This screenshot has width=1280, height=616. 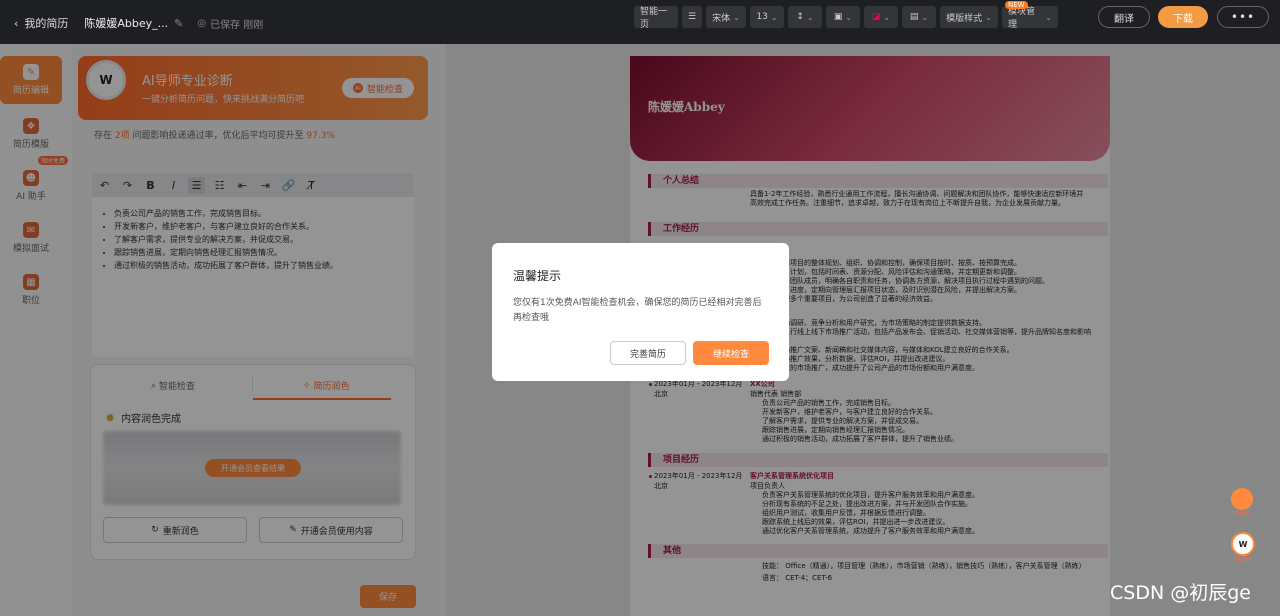 I want to click on module-manage-select: 模块管理 ⌄, so click(x=1030, y=18).